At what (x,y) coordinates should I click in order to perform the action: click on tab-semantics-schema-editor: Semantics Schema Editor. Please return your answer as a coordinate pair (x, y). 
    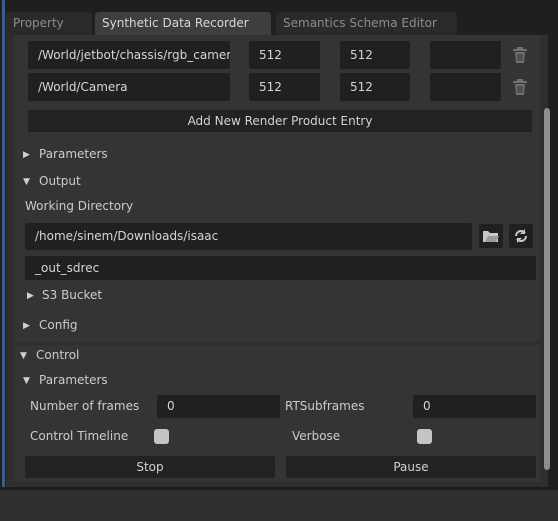
    Looking at the image, I should click on (366, 23).